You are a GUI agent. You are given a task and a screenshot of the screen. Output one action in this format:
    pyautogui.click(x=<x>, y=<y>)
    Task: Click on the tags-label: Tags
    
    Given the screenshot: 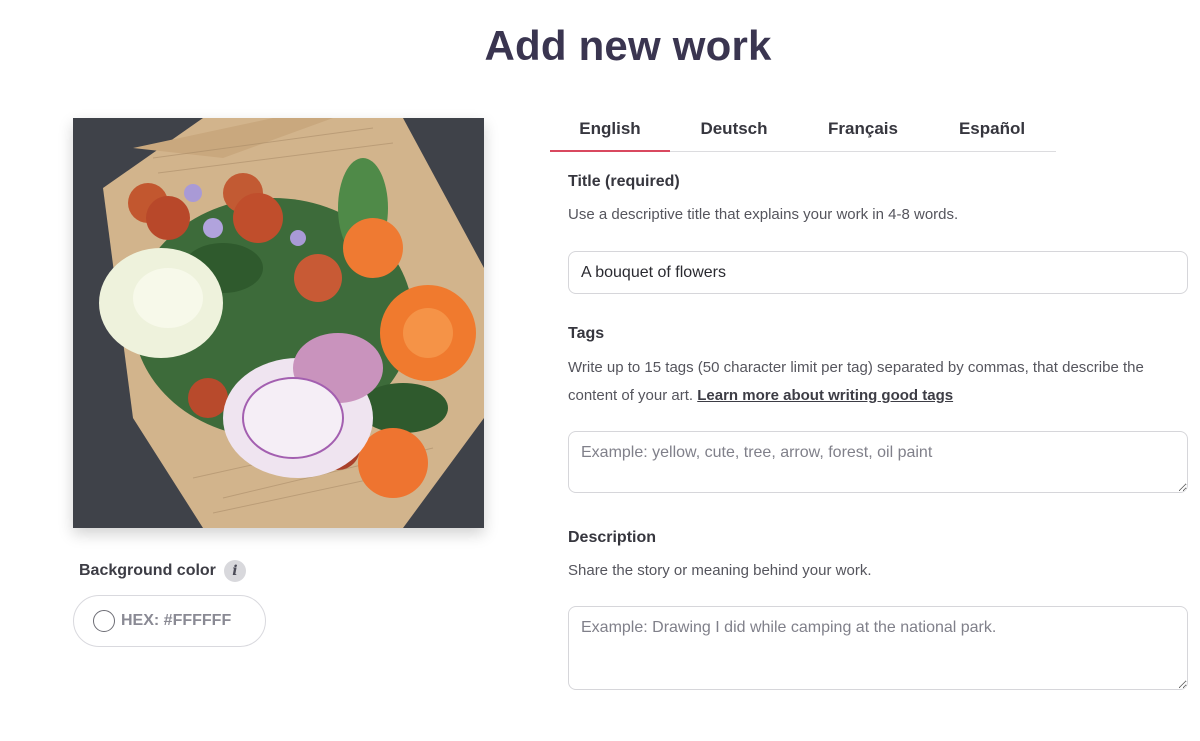 What is the action you would take?
    pyautogui.click(x=586, y=333)
    